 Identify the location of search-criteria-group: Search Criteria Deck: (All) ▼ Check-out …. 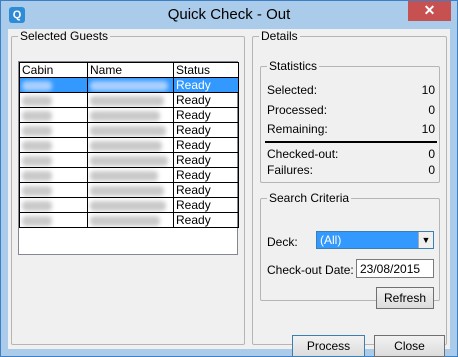
(350, 250).